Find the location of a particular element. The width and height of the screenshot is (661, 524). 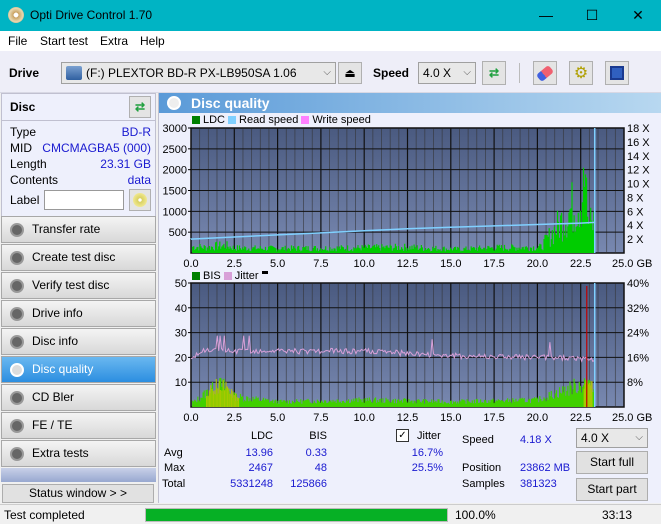

x-tick-label: 7.5 is located at coordinates (320, 417).